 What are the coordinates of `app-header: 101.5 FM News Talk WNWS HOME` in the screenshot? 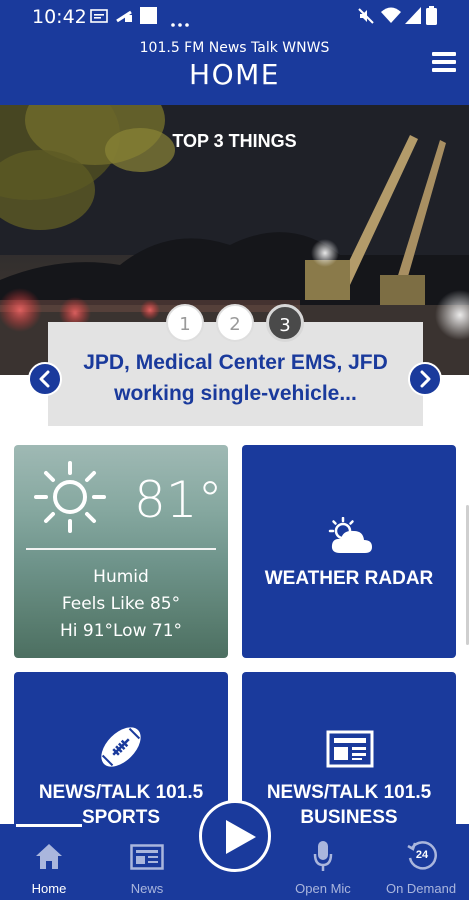 It's located at (234, 68).